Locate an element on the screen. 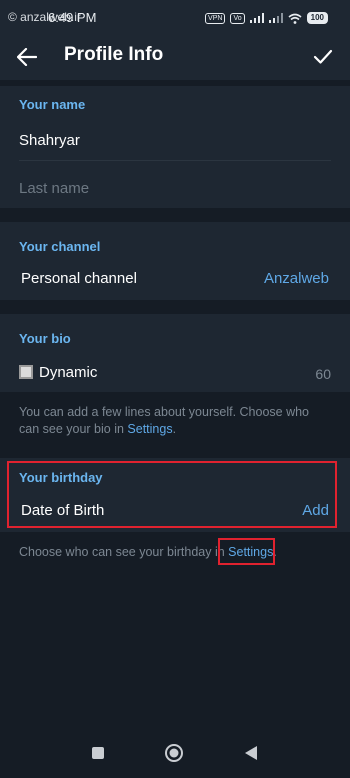 Image resolution: width=350 pixels, height=778 pixels. bio-field: Dynamic 60 is located at coordinates (175, 372).